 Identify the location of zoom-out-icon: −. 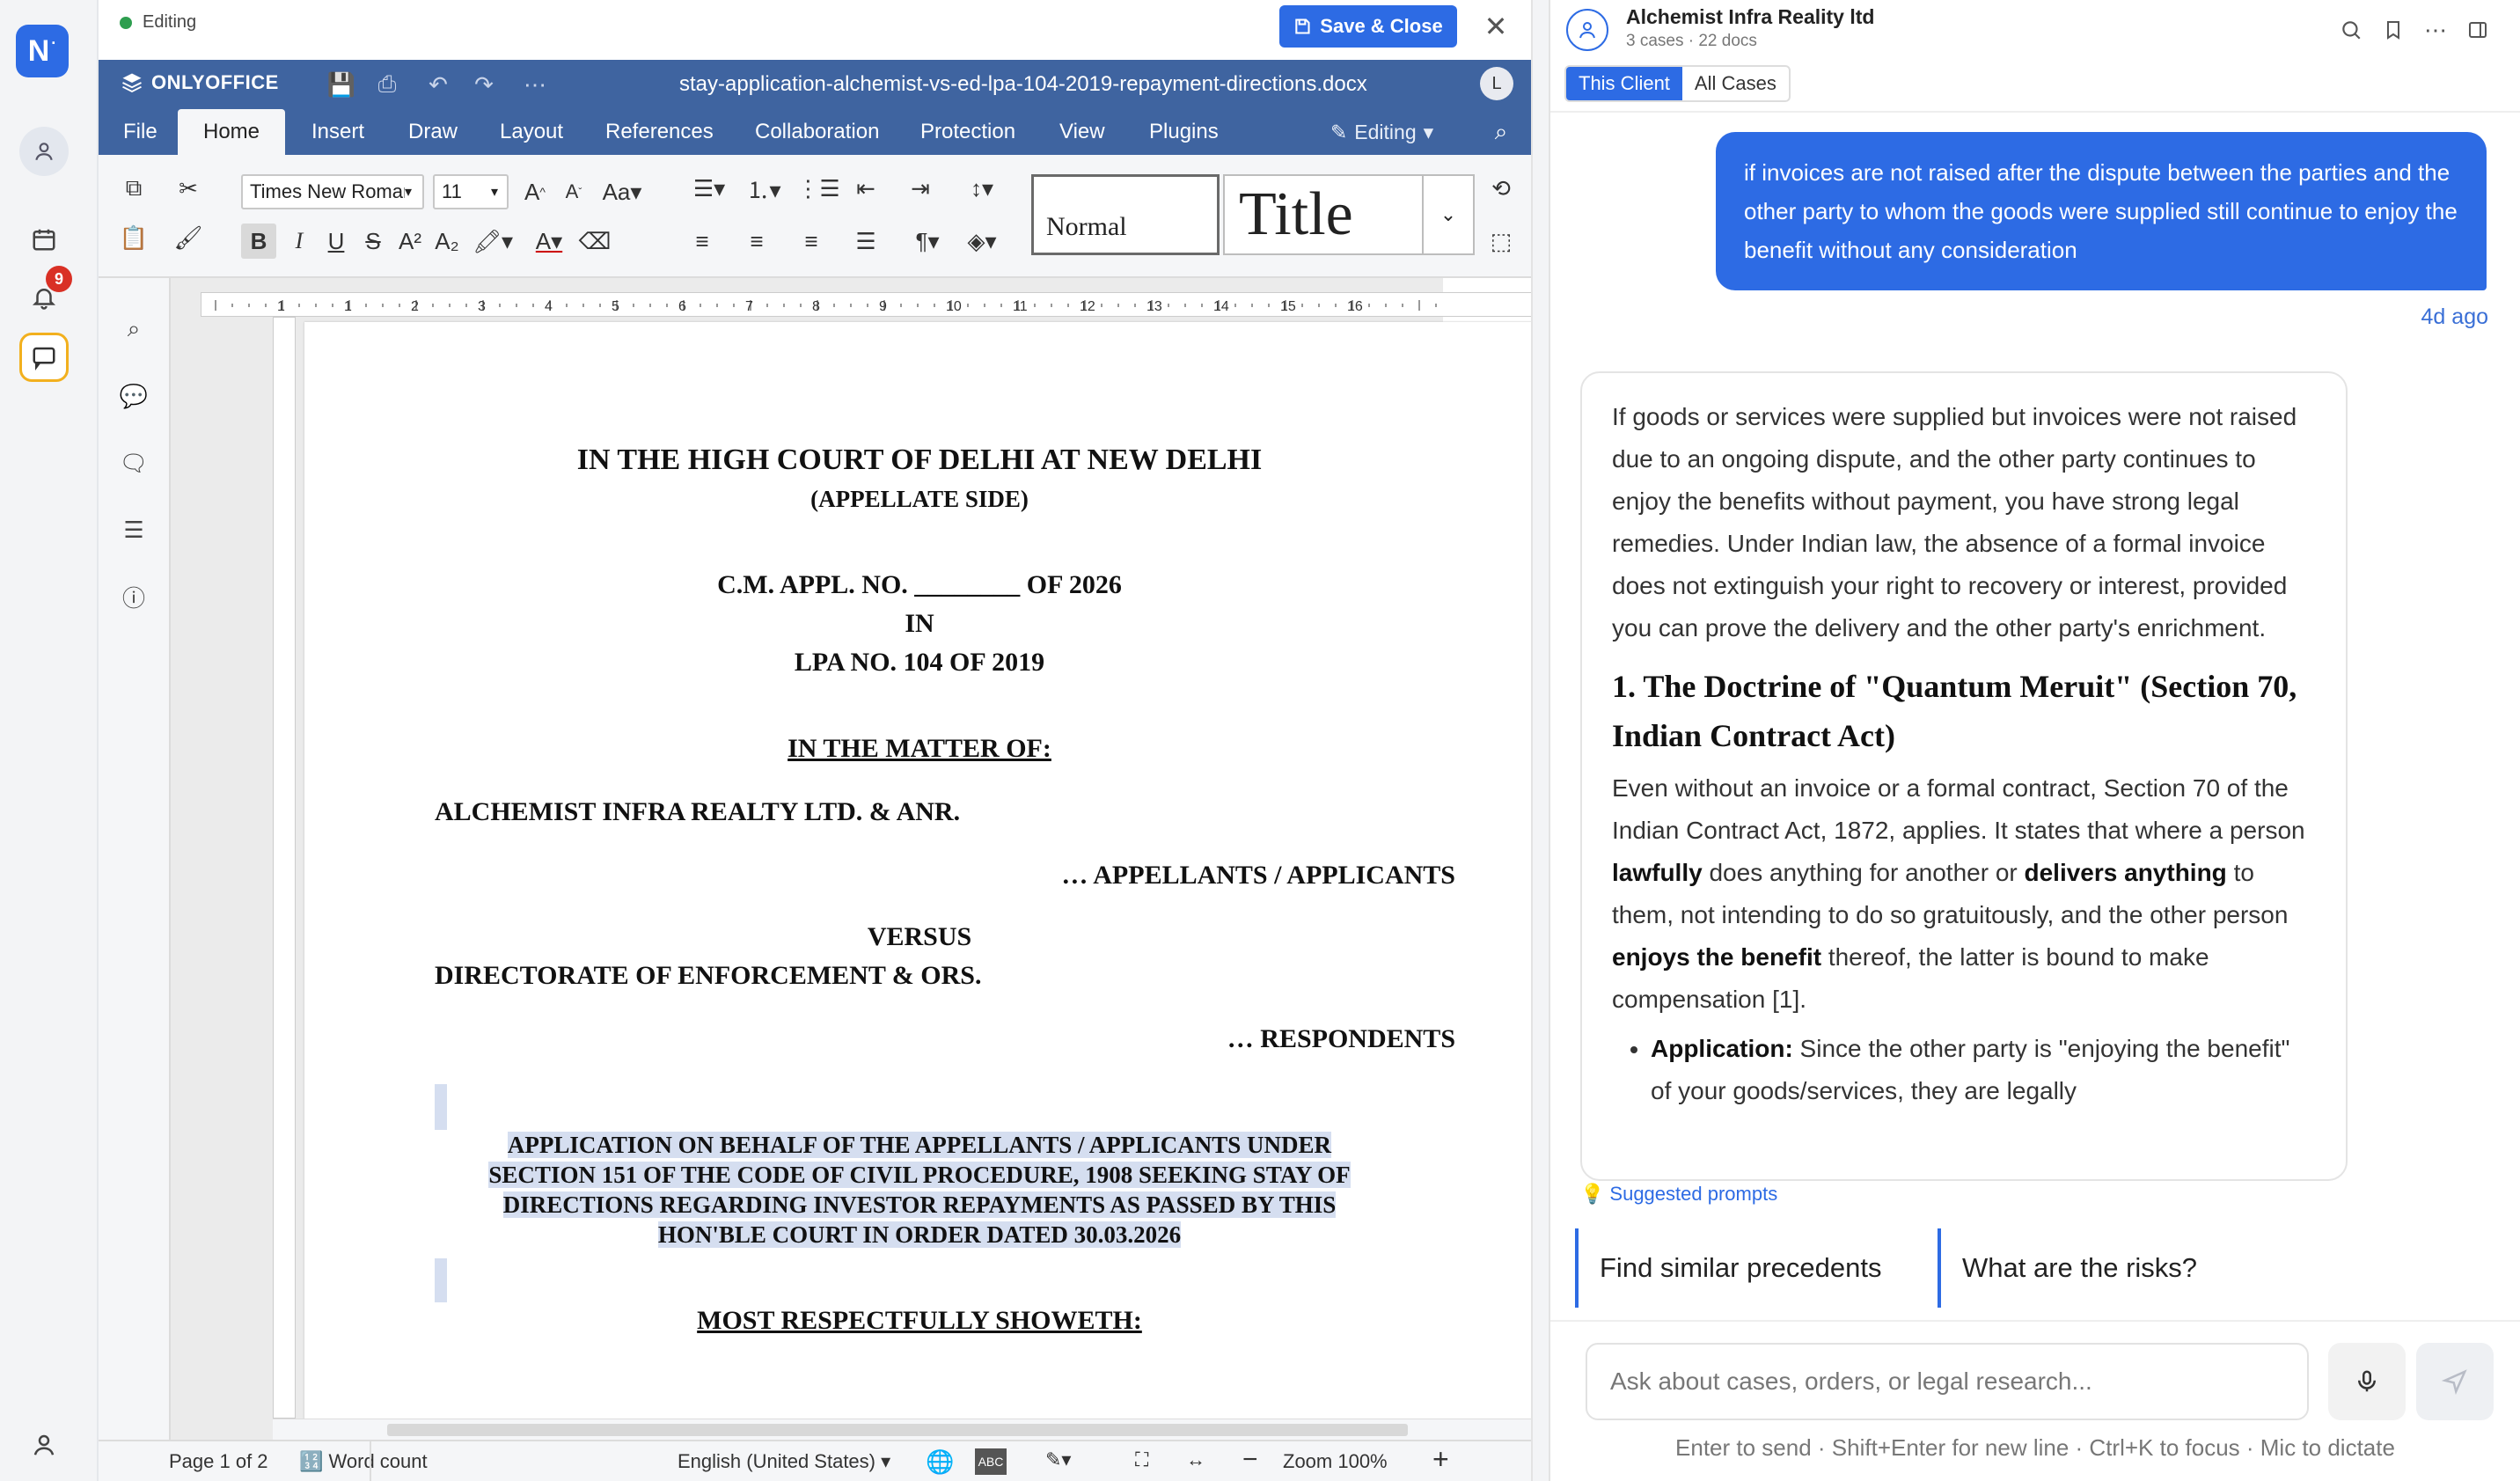
(1250, 1460).